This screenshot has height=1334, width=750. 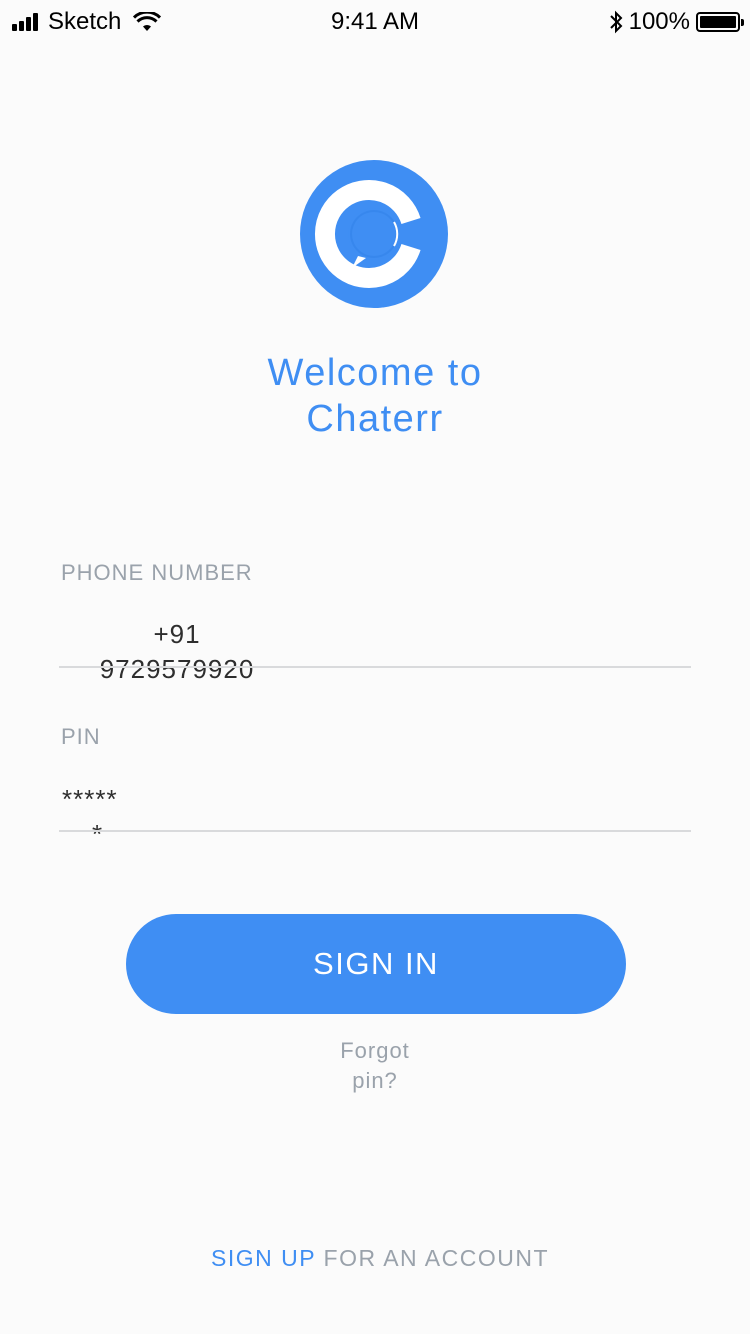 What do you see at coordinates (616, 22) in the screenshot?
I see `bluetooth-icon` at bounding box center [616, 22].